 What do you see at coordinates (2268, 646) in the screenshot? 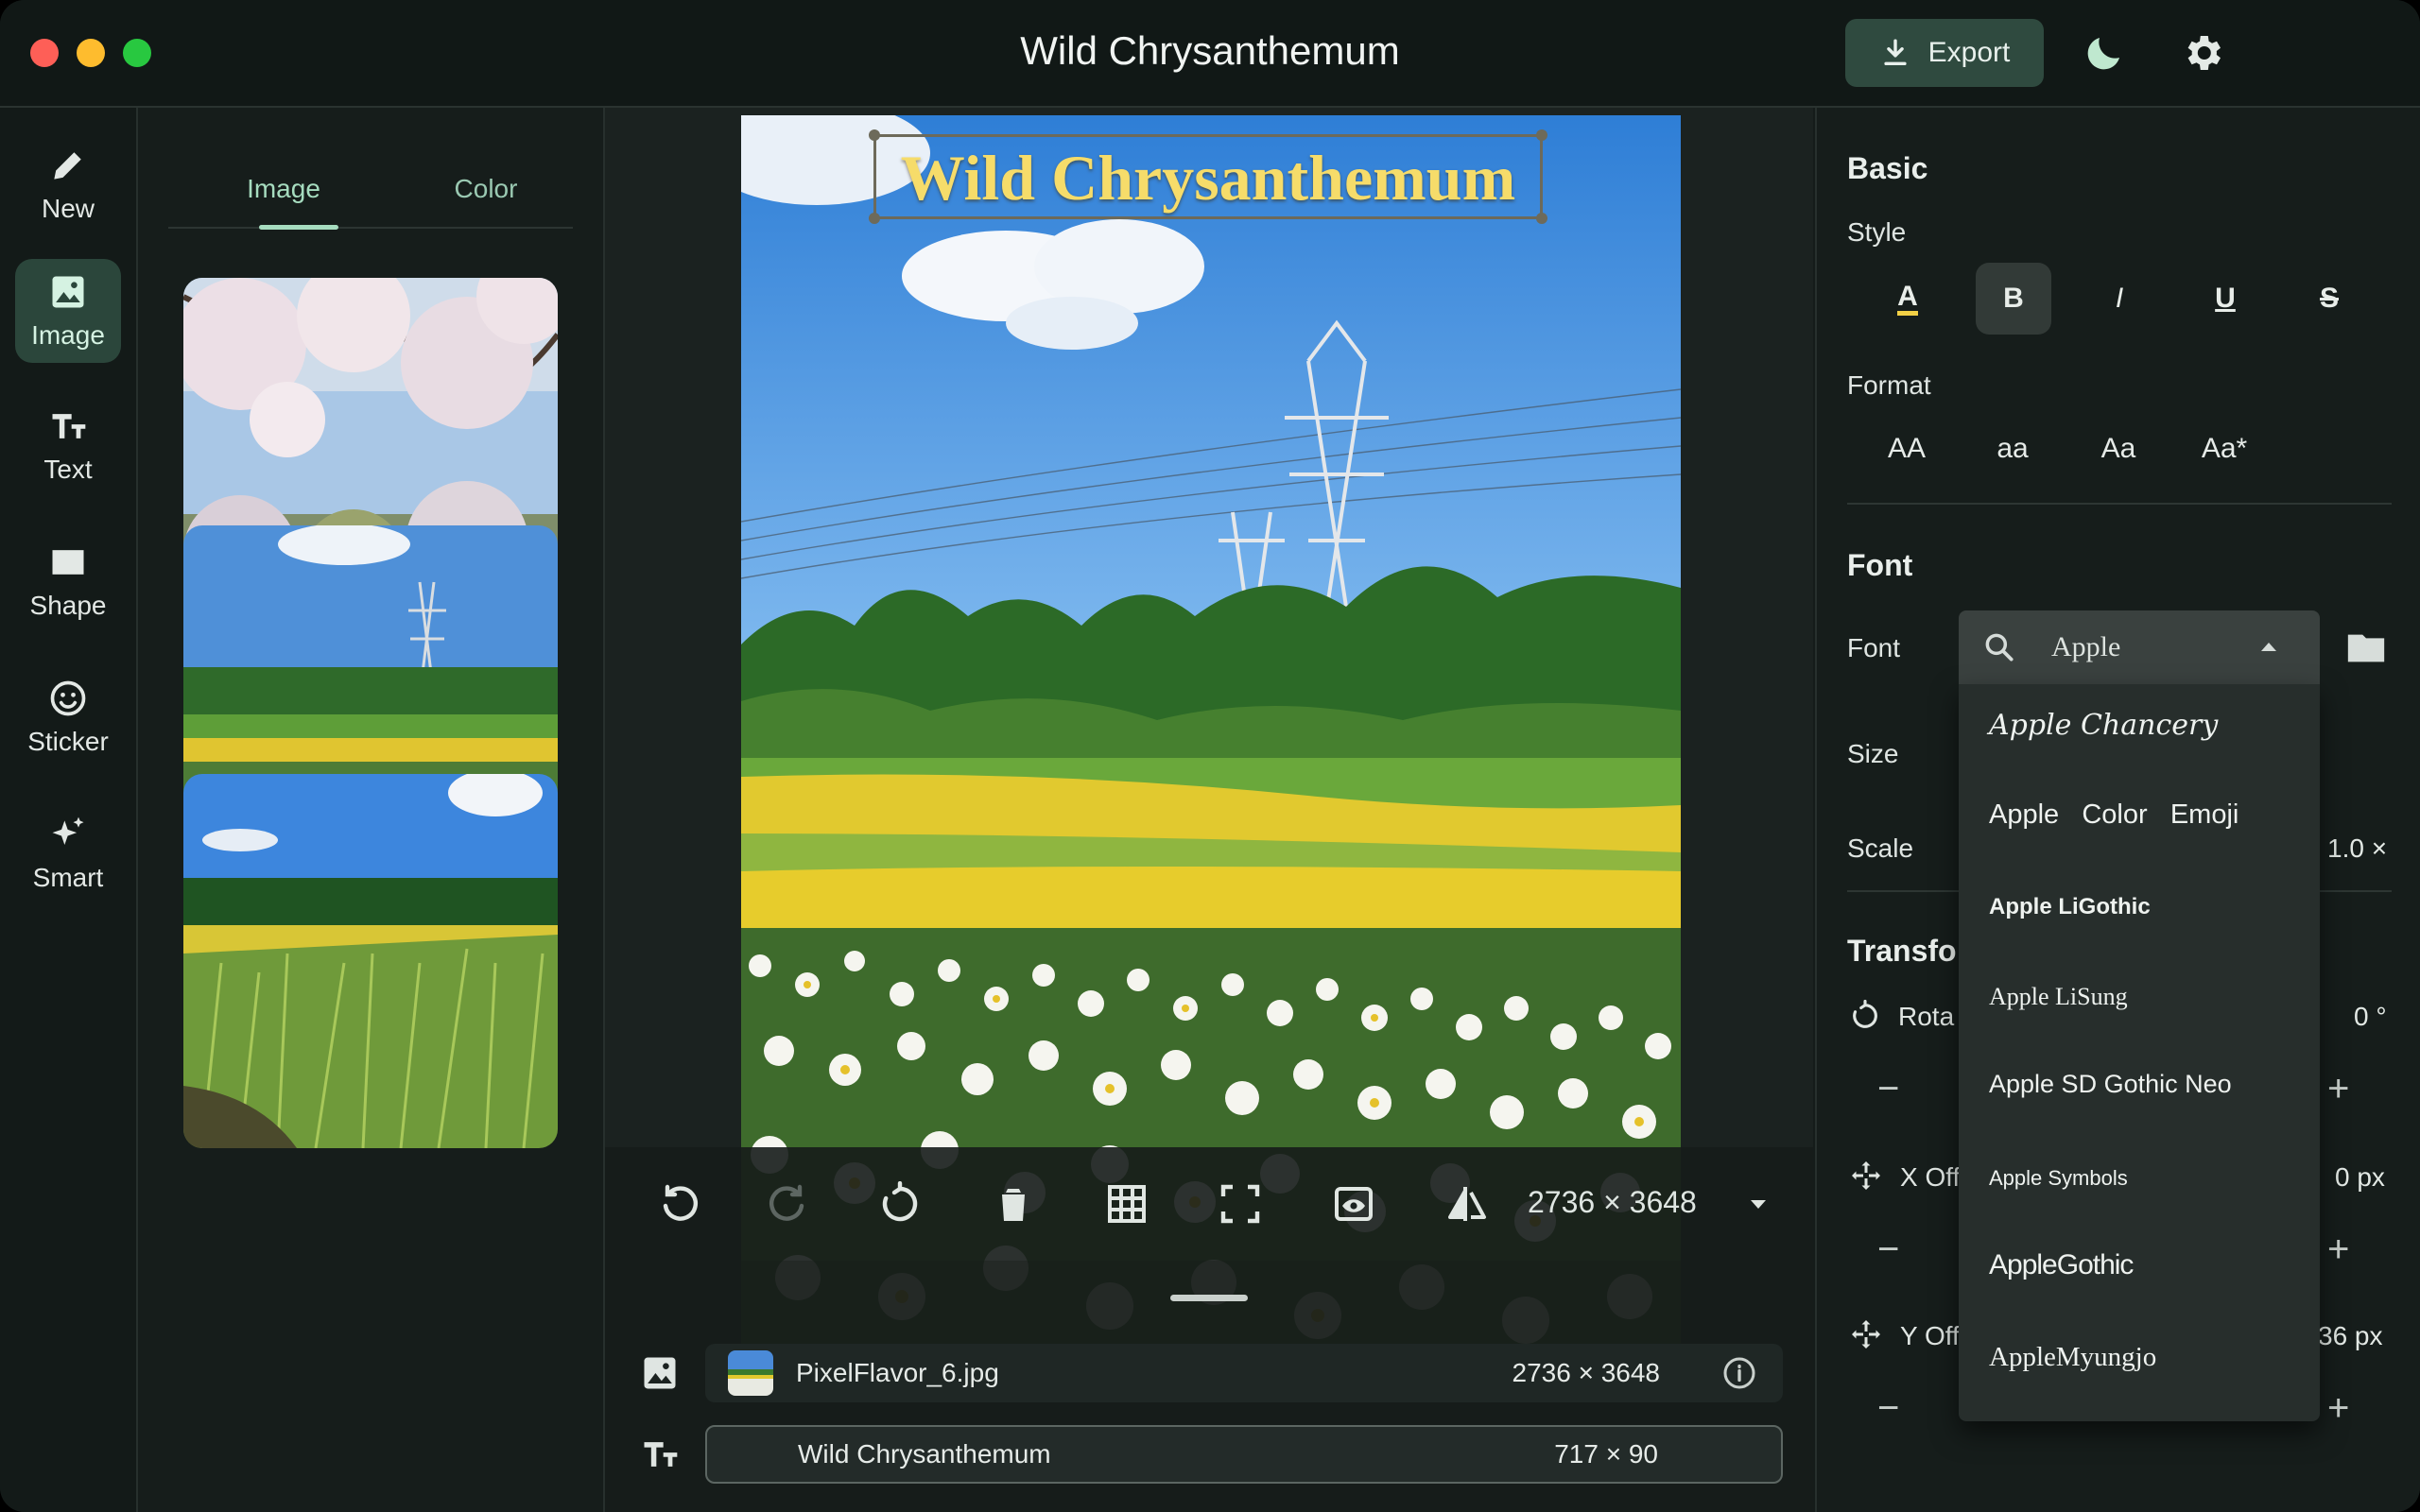
I see `caret-up-icon` at bounding box center [2268, 646].